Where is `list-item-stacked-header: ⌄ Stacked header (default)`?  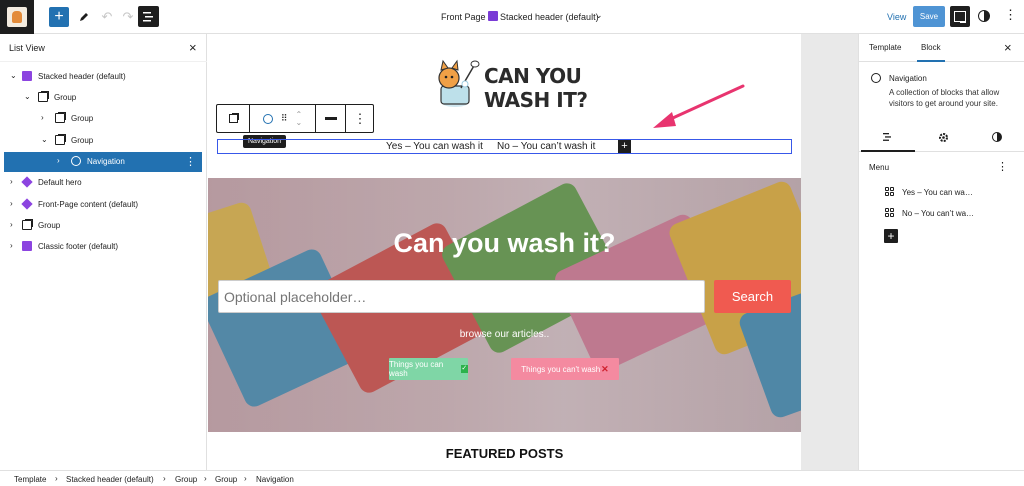 list-item-stacked-header: ⌄ Stacked header (default) is located at coordinates (103, 77).